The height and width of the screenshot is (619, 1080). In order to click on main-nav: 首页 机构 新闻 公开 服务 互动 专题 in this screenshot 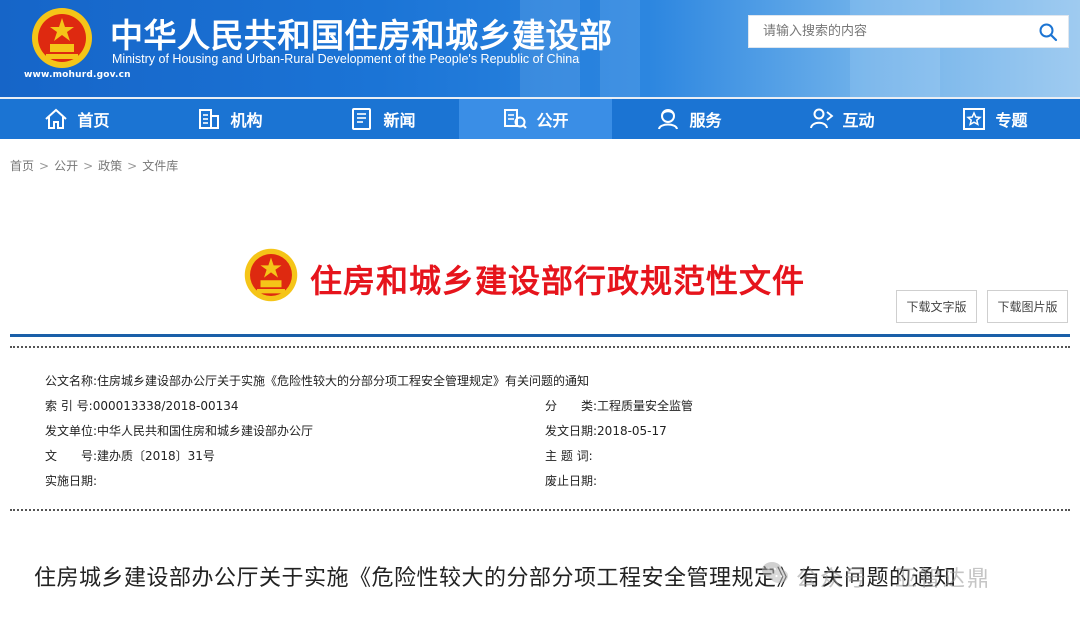, I will do `click(540, 118)`.